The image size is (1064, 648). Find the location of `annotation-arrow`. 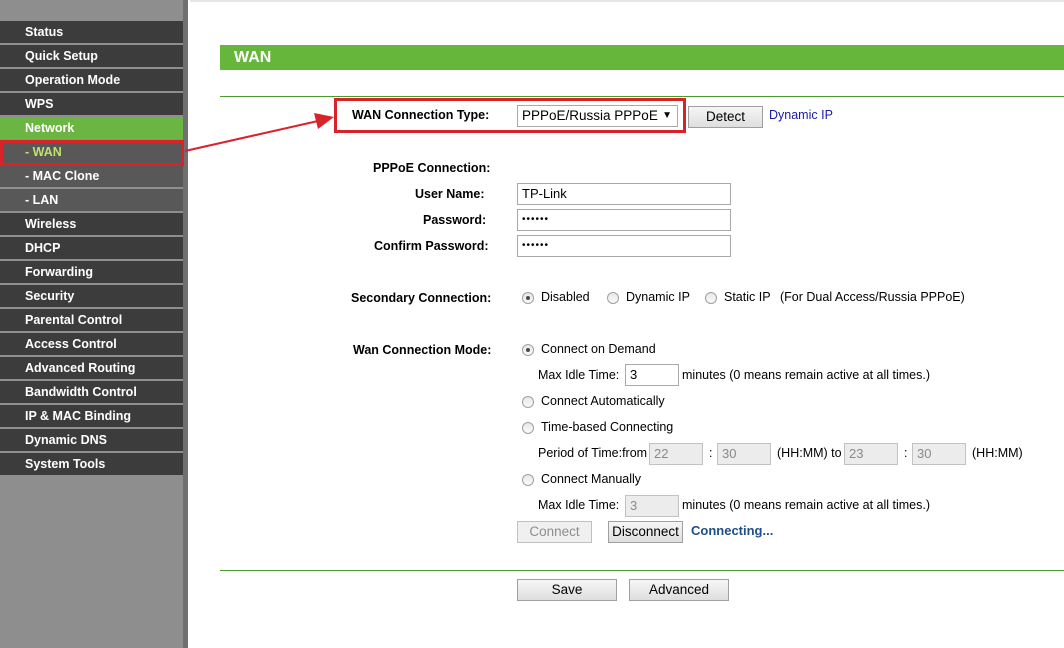

annotation-arrow is located at coordinates (259, 132).